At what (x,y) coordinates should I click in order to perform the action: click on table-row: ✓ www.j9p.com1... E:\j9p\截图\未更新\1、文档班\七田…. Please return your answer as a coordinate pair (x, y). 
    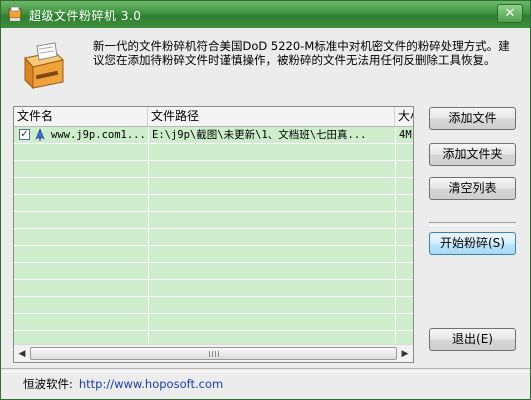
    Looking at the image, I should click on (213, 135).